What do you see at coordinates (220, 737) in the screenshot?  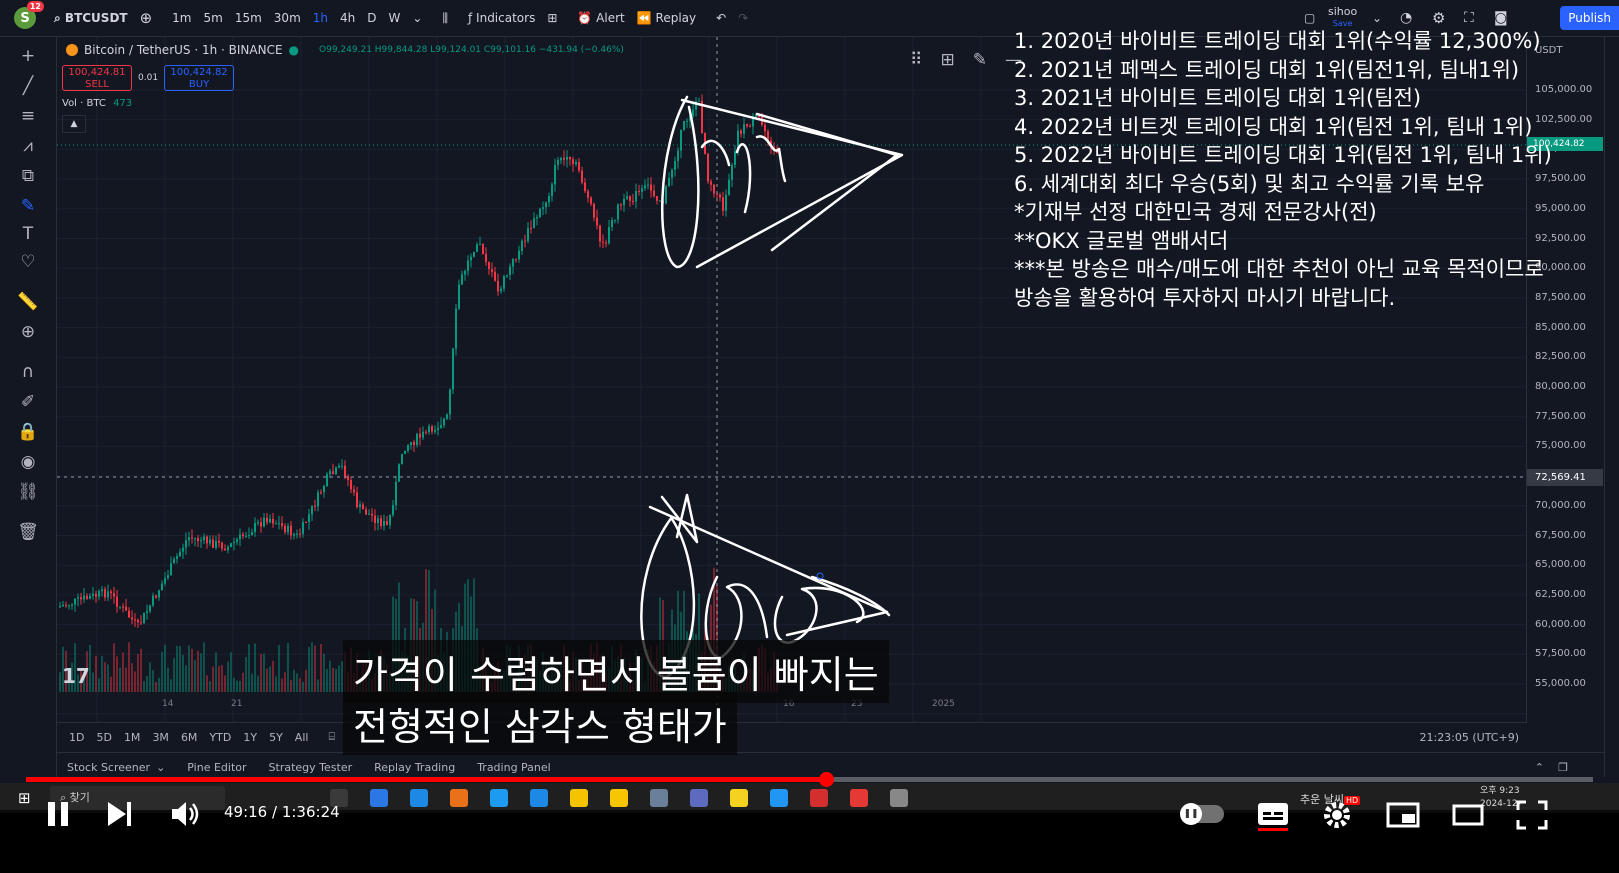 I see `range-ytd: YTD` at bounding box center [220, 737].